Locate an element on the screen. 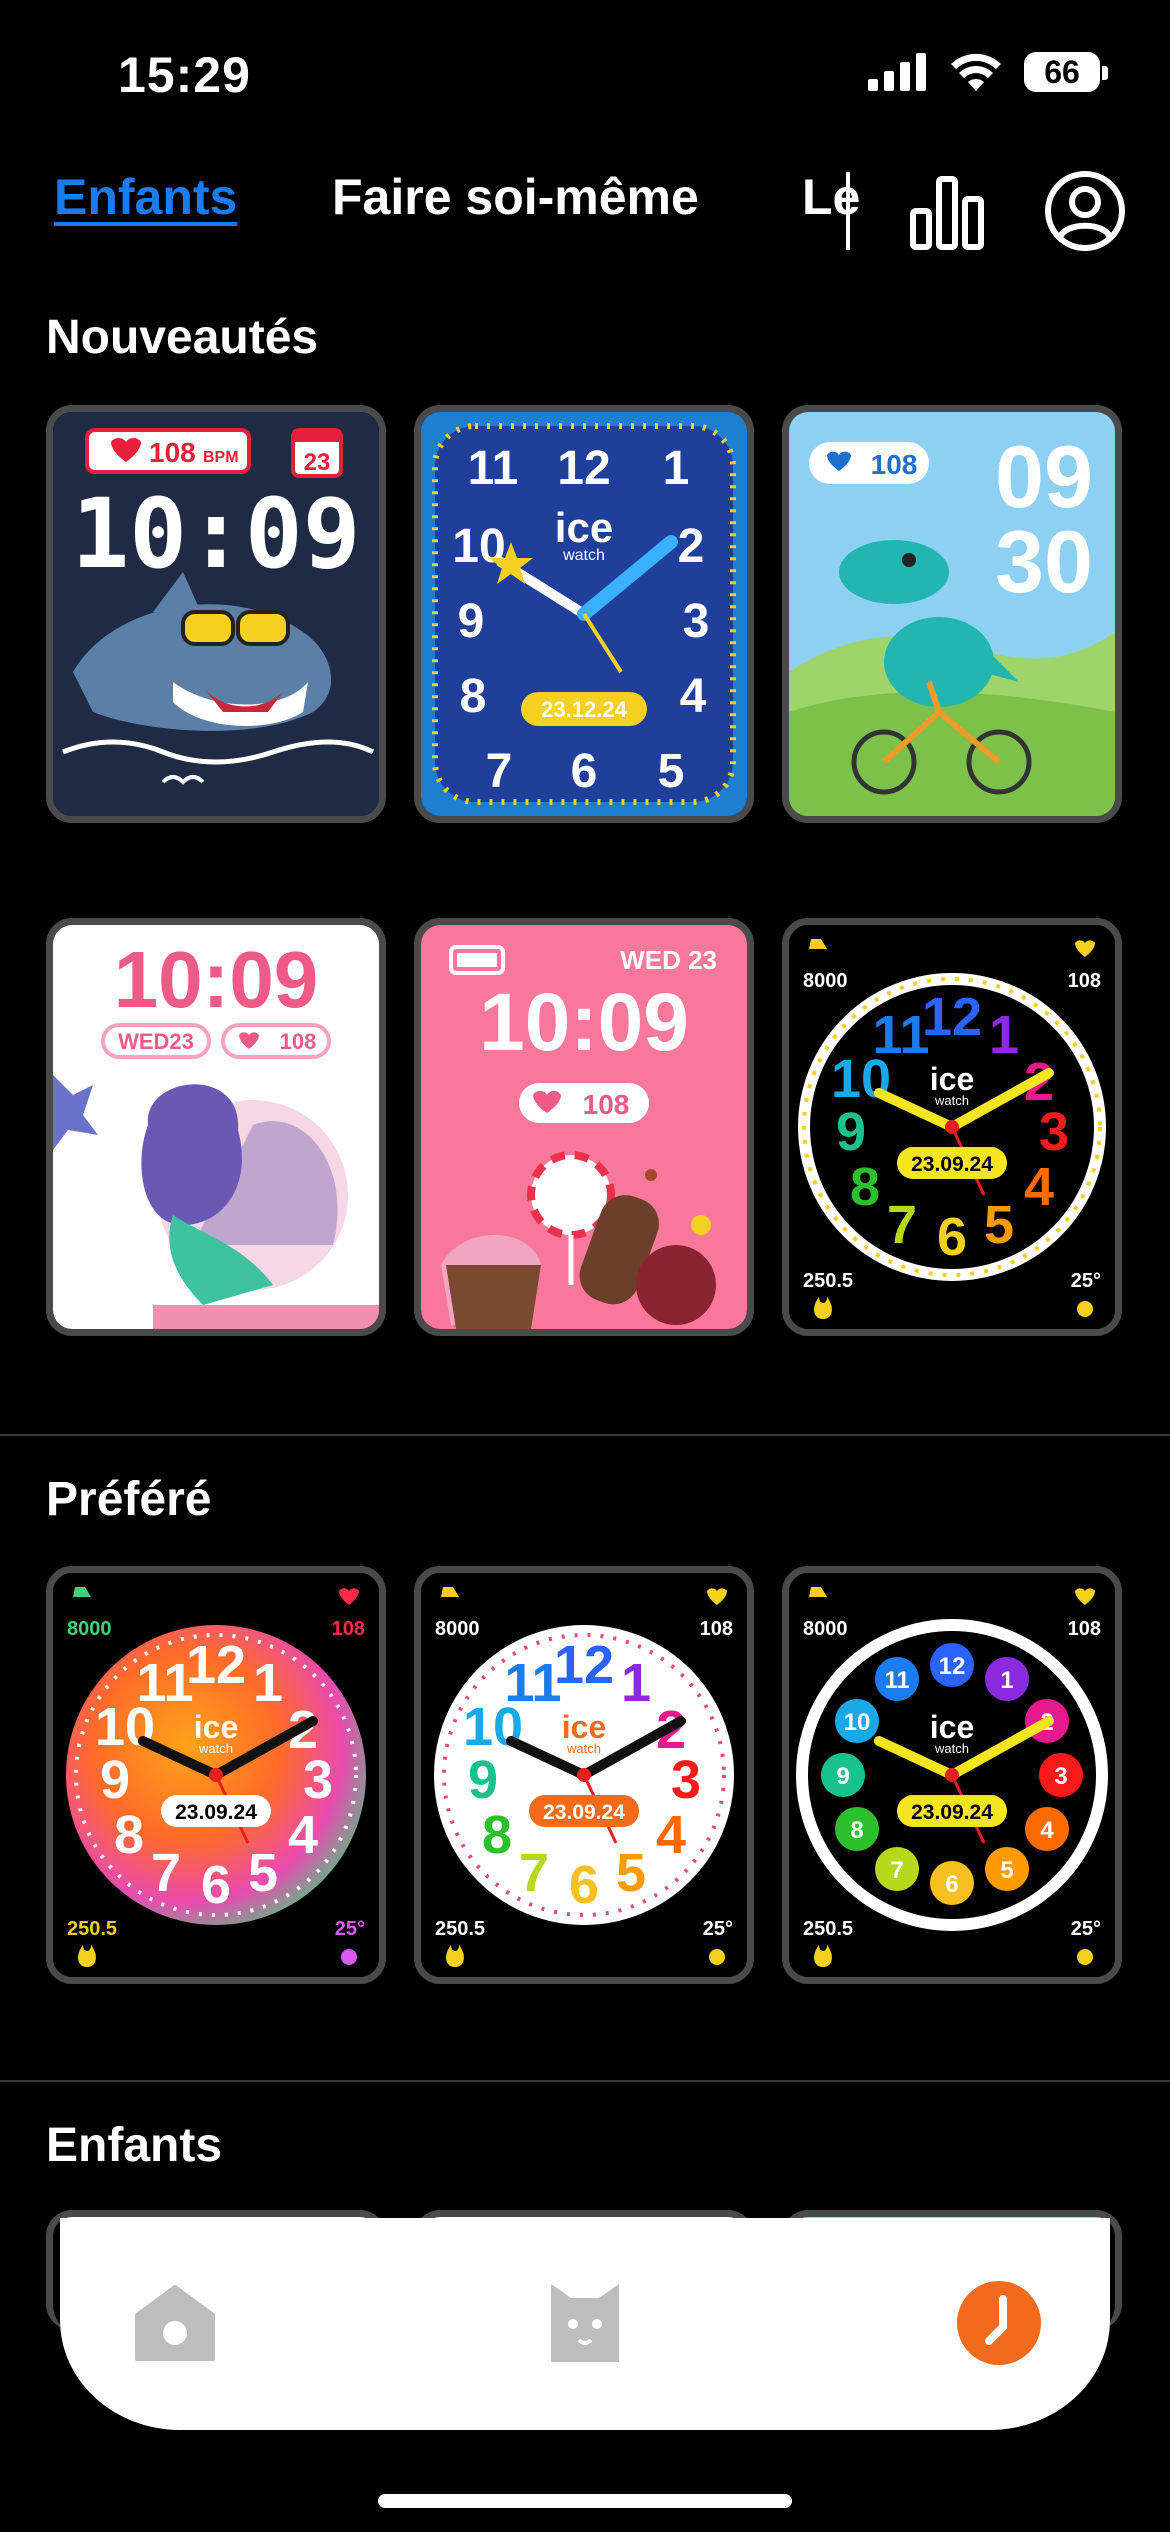  date-value: 23 is located at coordinates (317, 462).